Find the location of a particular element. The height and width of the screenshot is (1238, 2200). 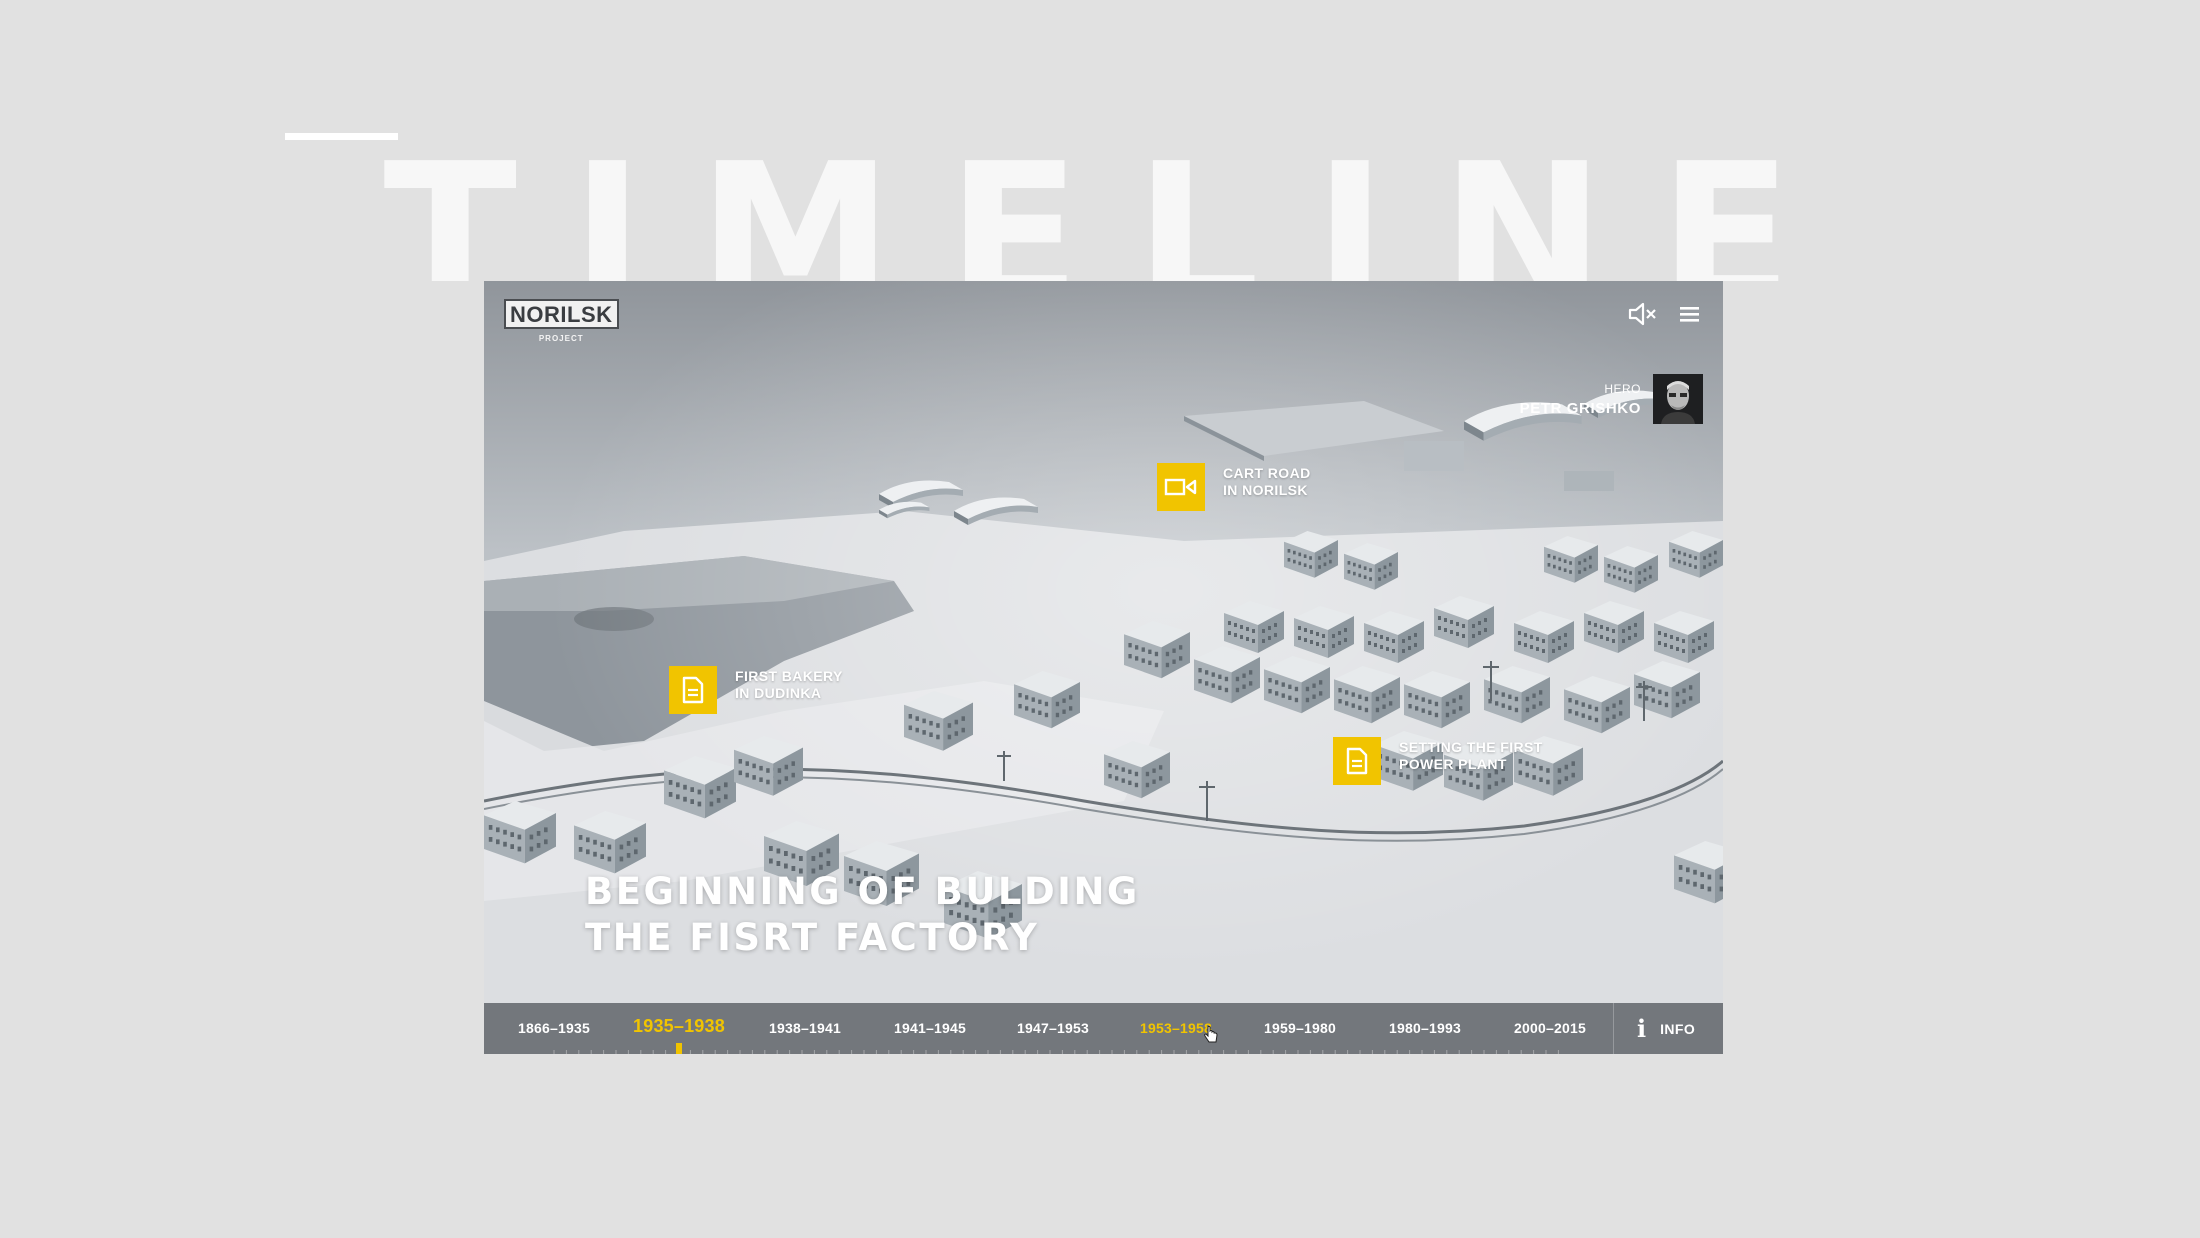

hero-label: HERO is located at coordinates (1622, 388).